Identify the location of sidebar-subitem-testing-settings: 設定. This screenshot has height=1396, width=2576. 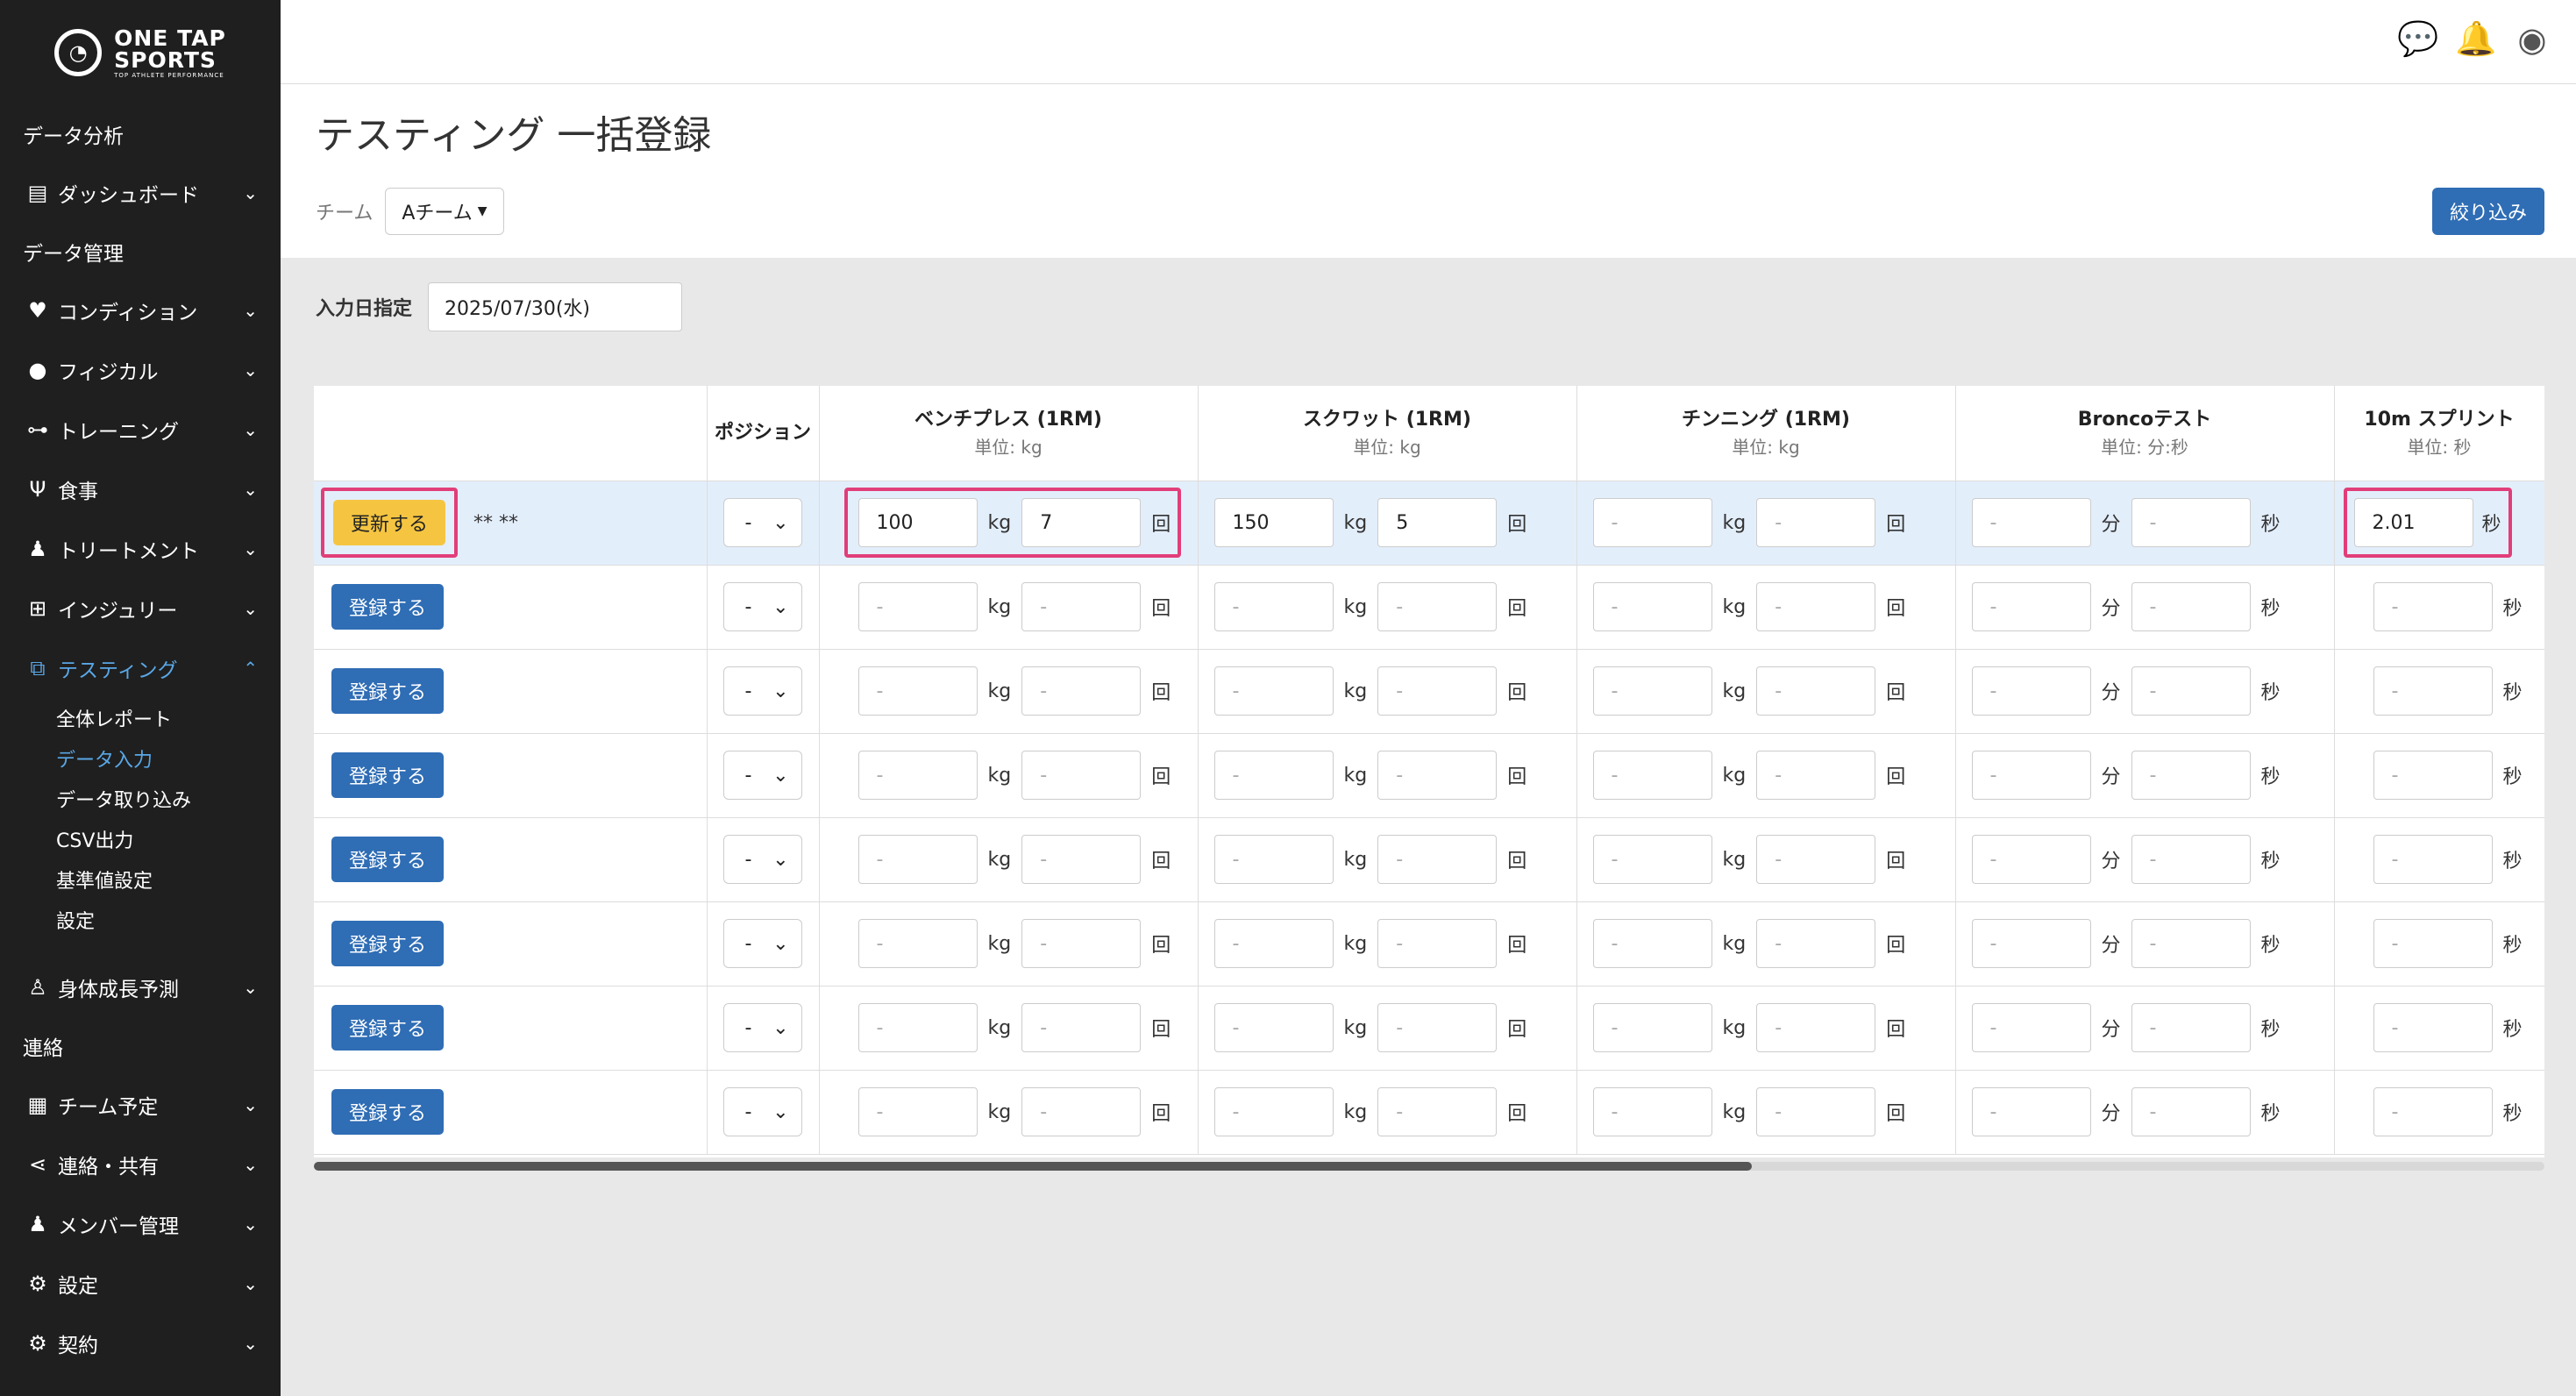
(140, 920).